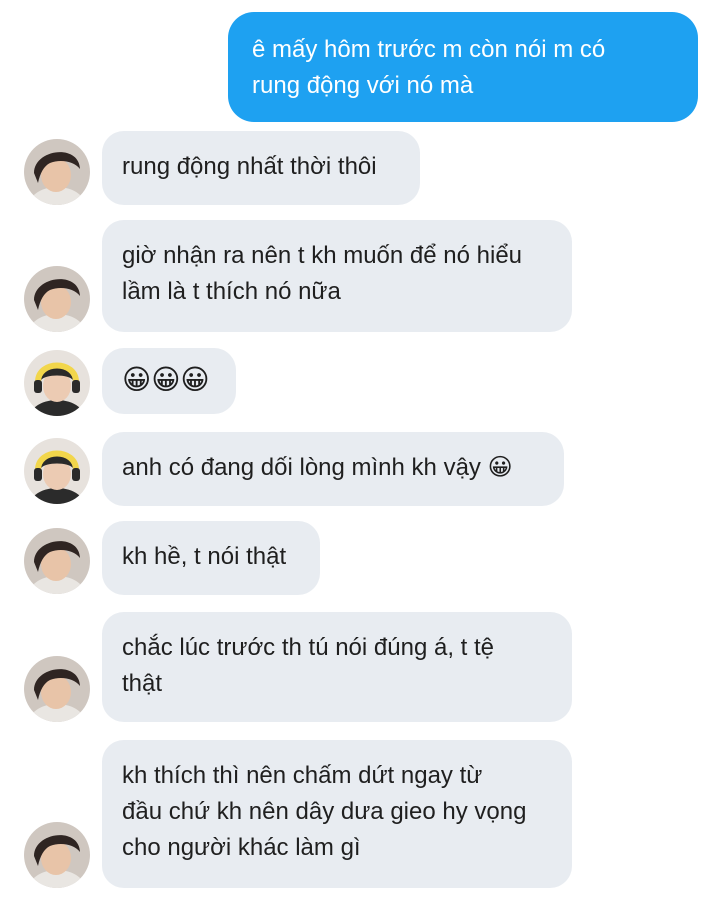 The width and height of the screenshot is (720, 897). What do you see at coordinates (211, 558) in the screenshot?
I see `message-bubble-incoming: kh hề, t nói thật` at bounding box center [211, 558].